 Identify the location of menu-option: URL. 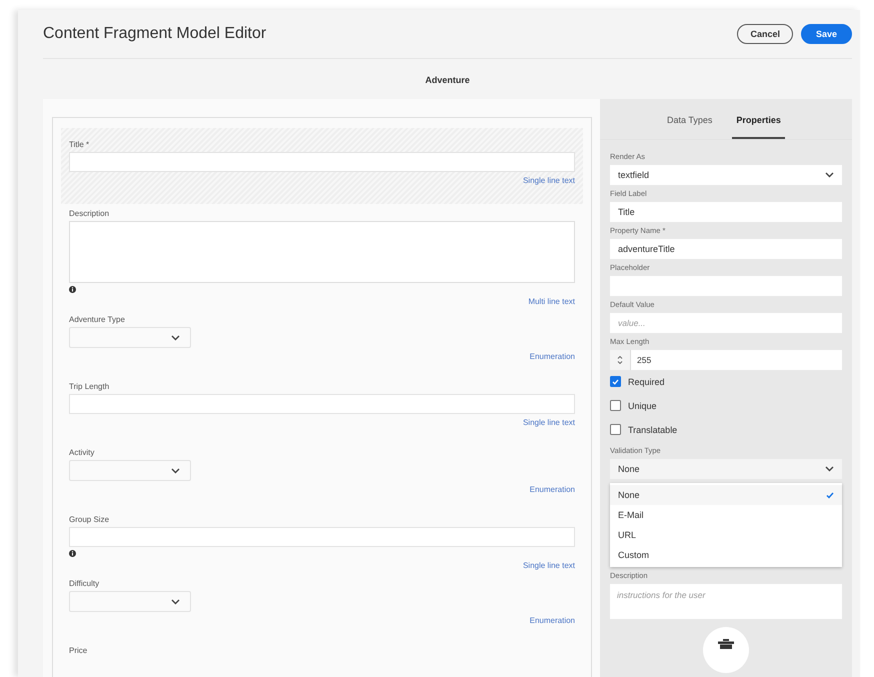
(726, 535).